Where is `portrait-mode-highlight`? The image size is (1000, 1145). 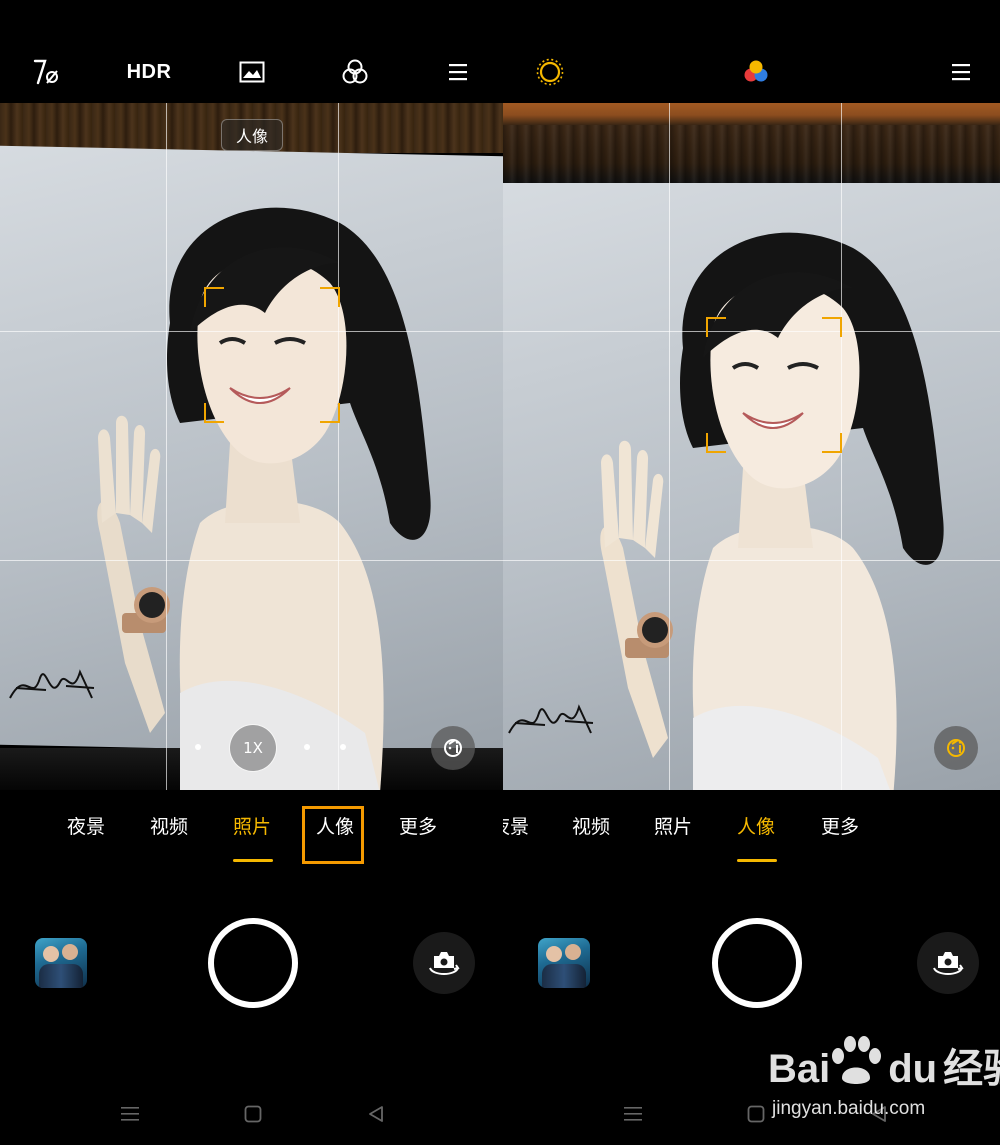 portrait-mode-highlight is located at coordinates (333, 835).